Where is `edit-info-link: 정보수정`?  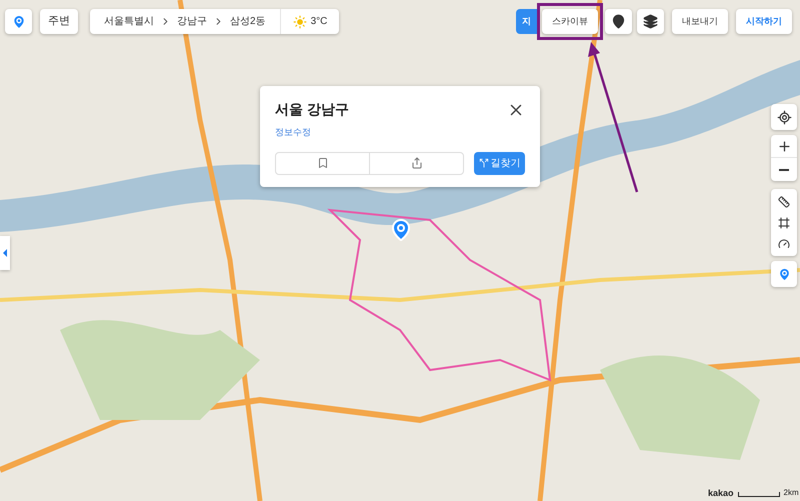 edit-info-link: 정보수정 is located at coordinates (293, 133).